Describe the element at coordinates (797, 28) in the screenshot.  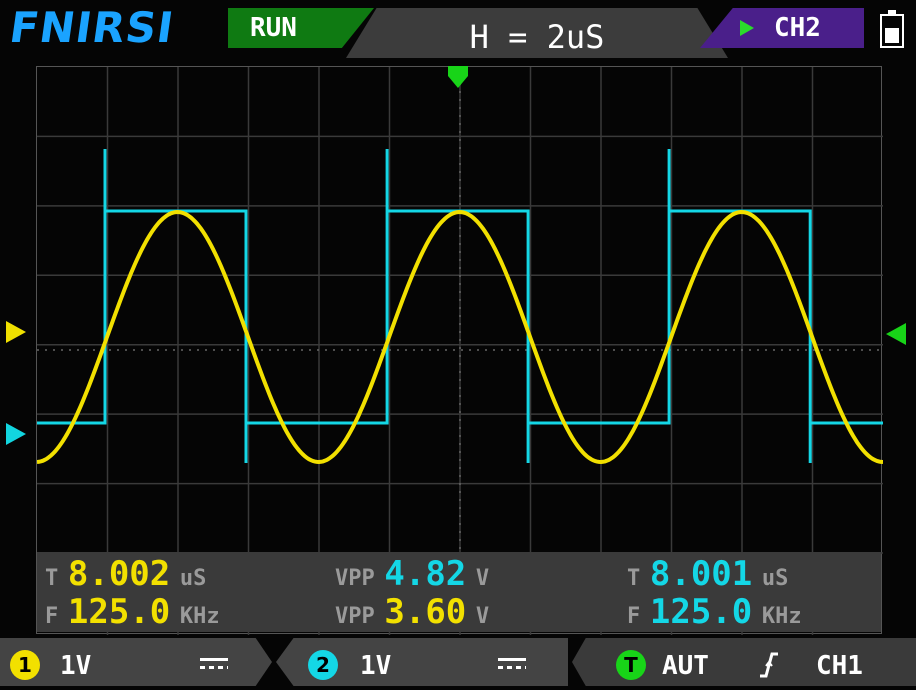
I see `channel-select-label: CH2` at that location.